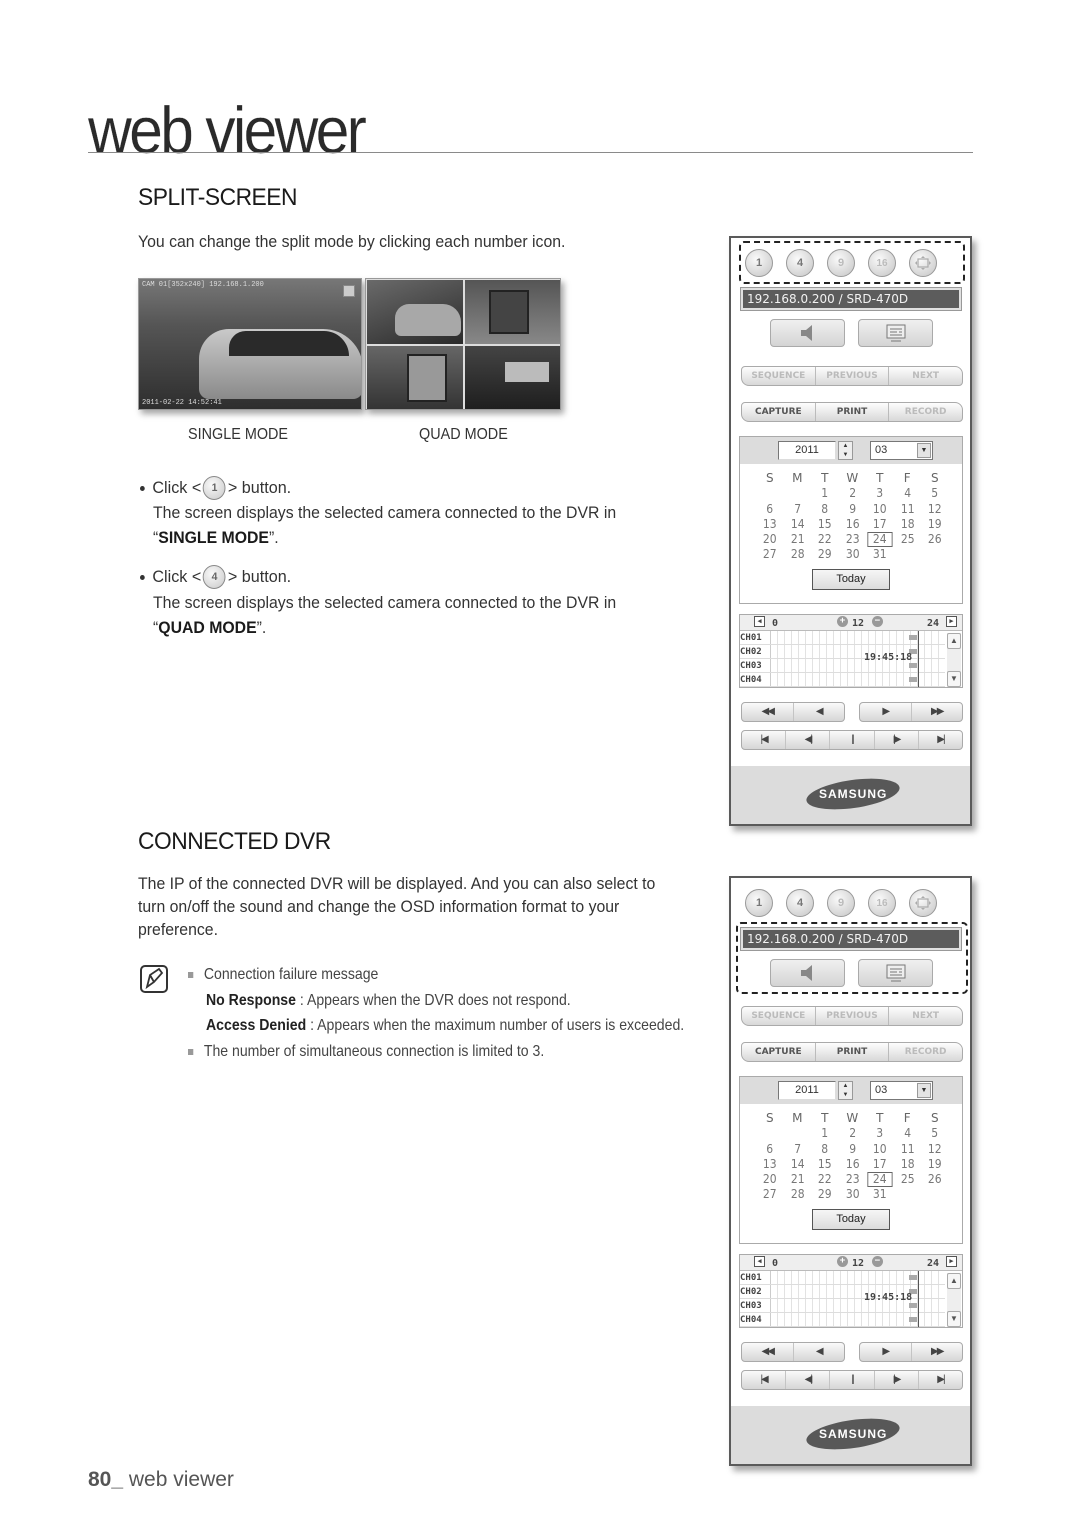 The height and width of the screenshot is (1530, 1080). Describe the element at coordinates (800, 903) in the screenshot. I see `split-4-button: 4` at that location.